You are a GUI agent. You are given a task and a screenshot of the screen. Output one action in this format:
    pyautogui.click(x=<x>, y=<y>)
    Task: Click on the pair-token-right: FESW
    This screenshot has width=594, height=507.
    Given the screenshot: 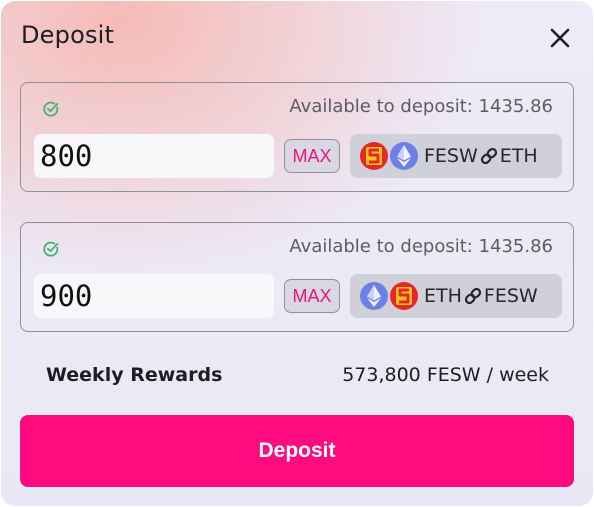 What is the action you would take?
    pyautogui.click(x=510, y=296)
    